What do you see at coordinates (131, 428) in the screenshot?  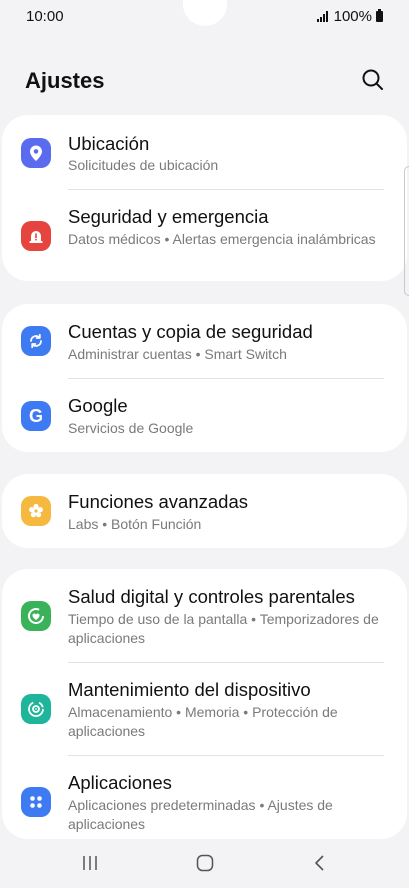 I see `google-subtitle: Servicios de Google` at bounding box center [131, 428].